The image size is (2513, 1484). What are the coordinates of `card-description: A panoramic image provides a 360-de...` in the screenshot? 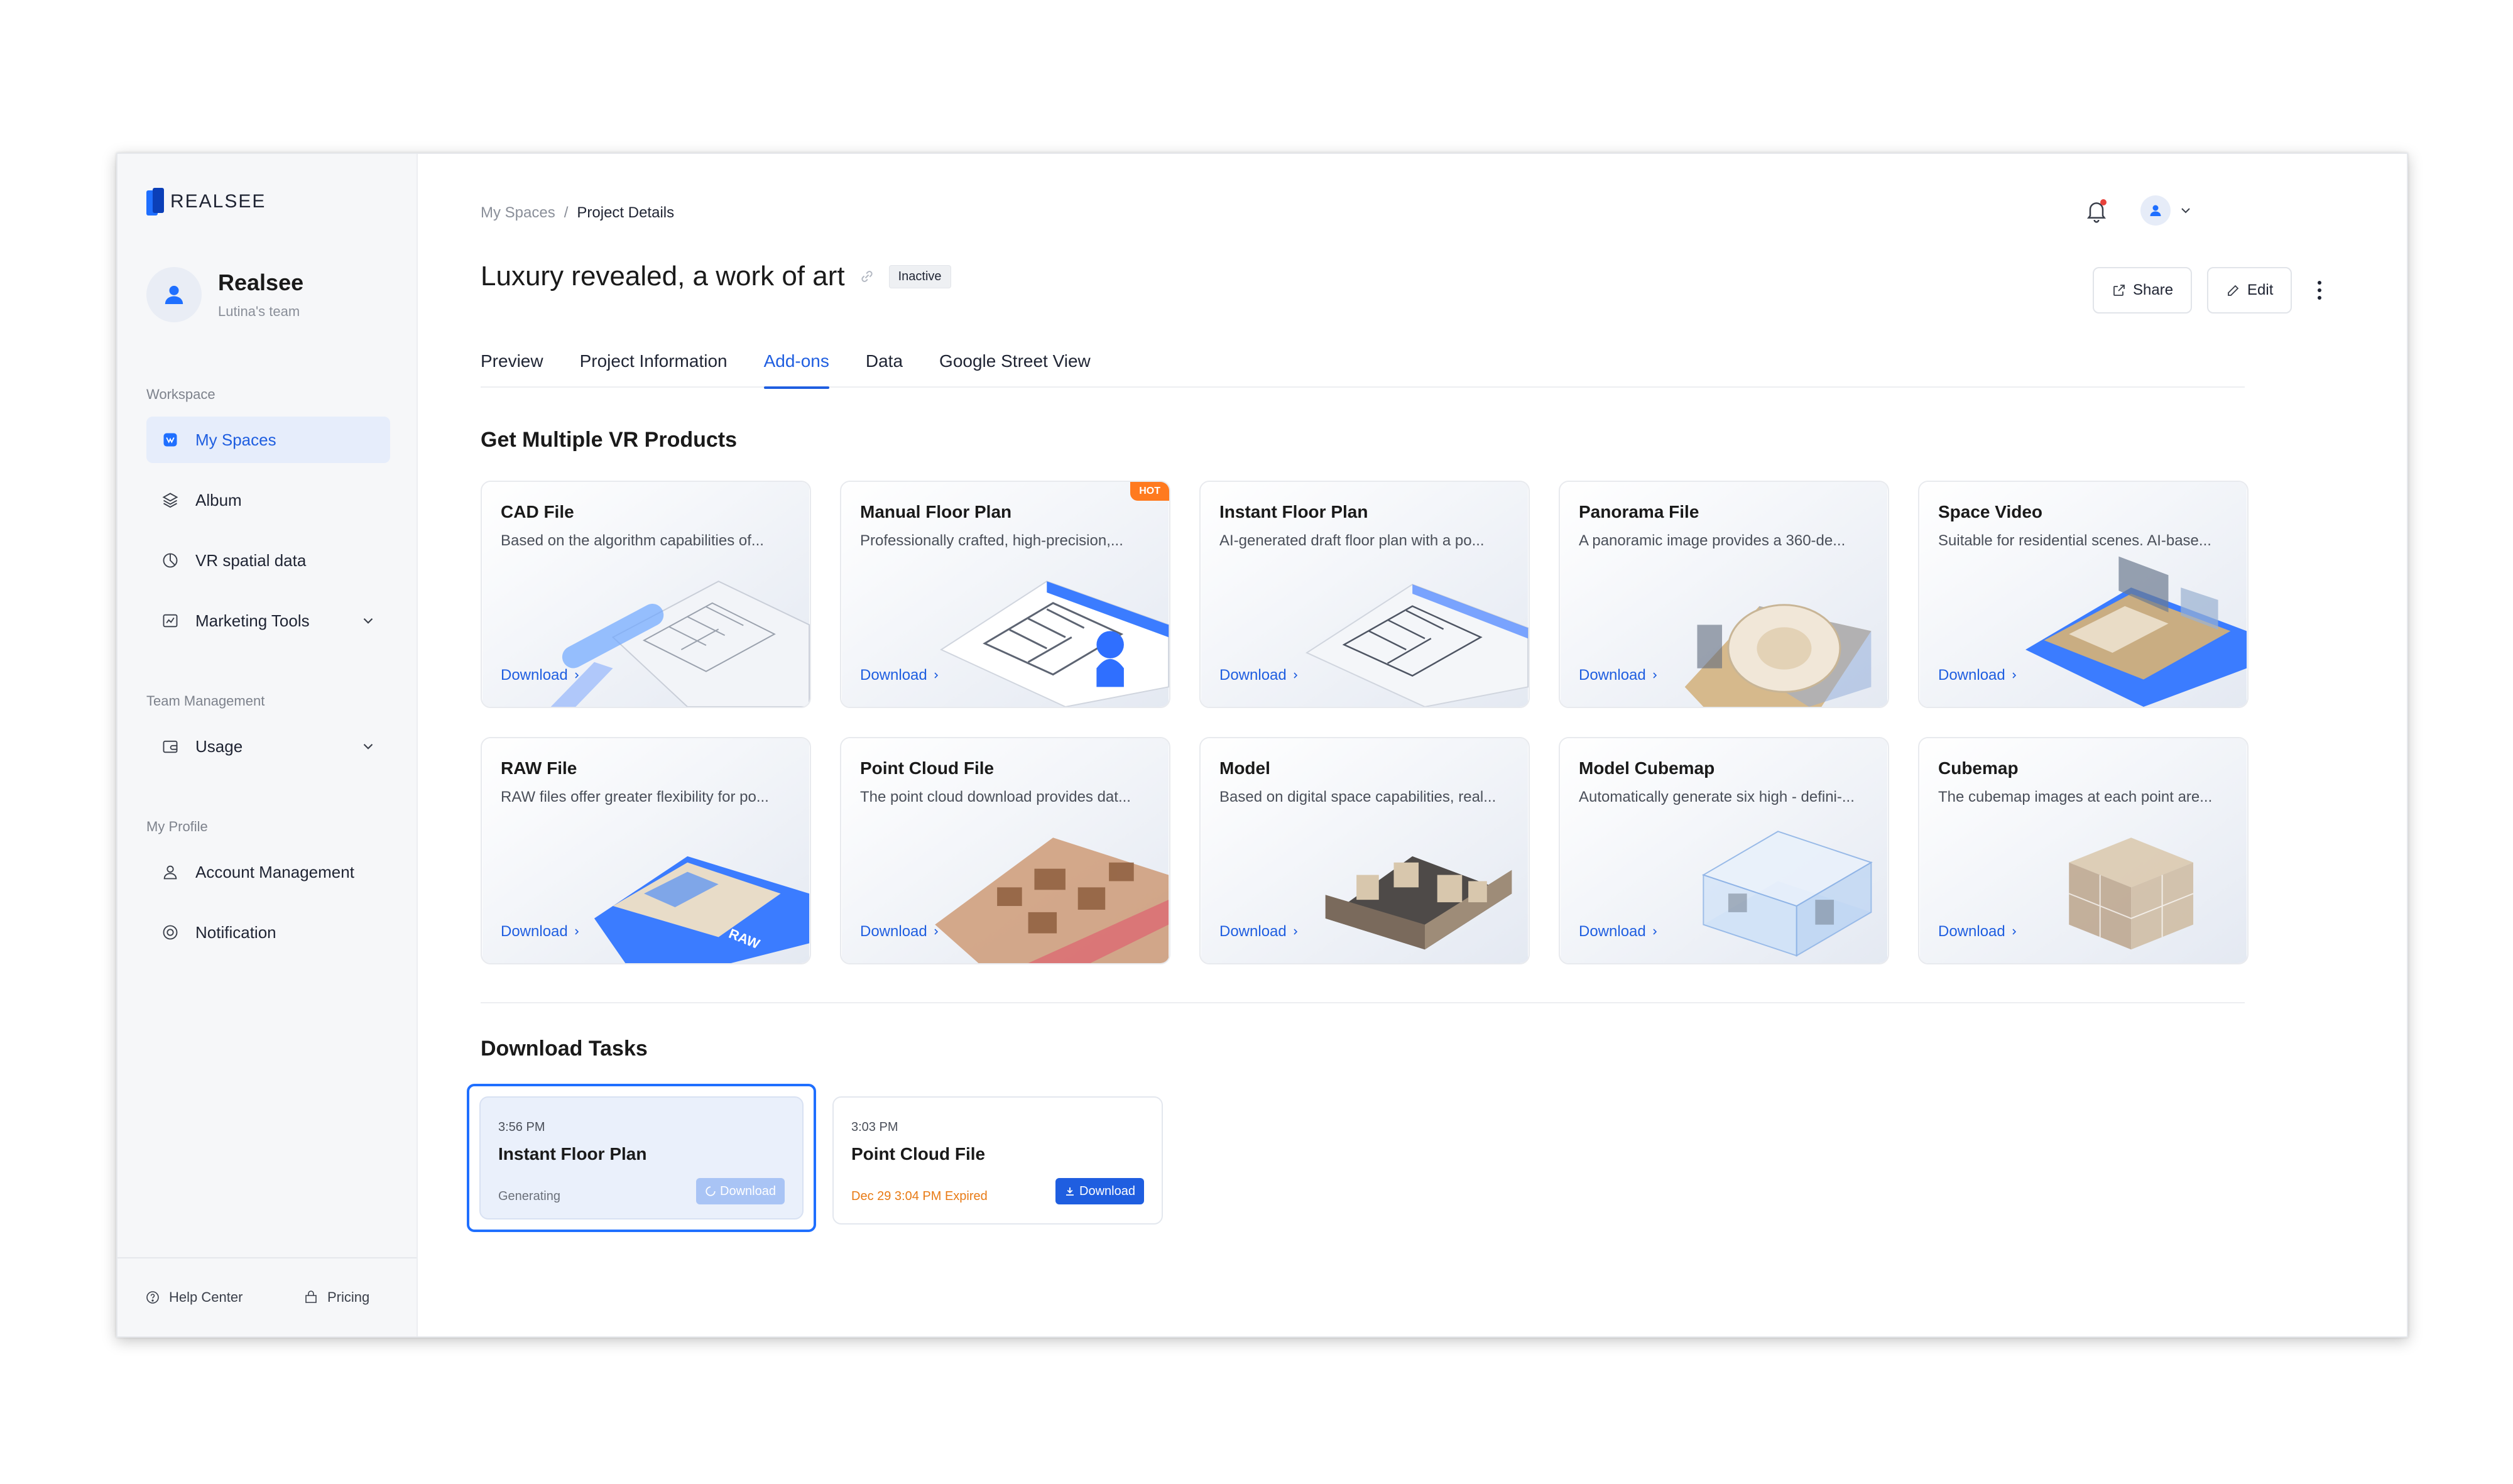 It's located at (1712, 540).